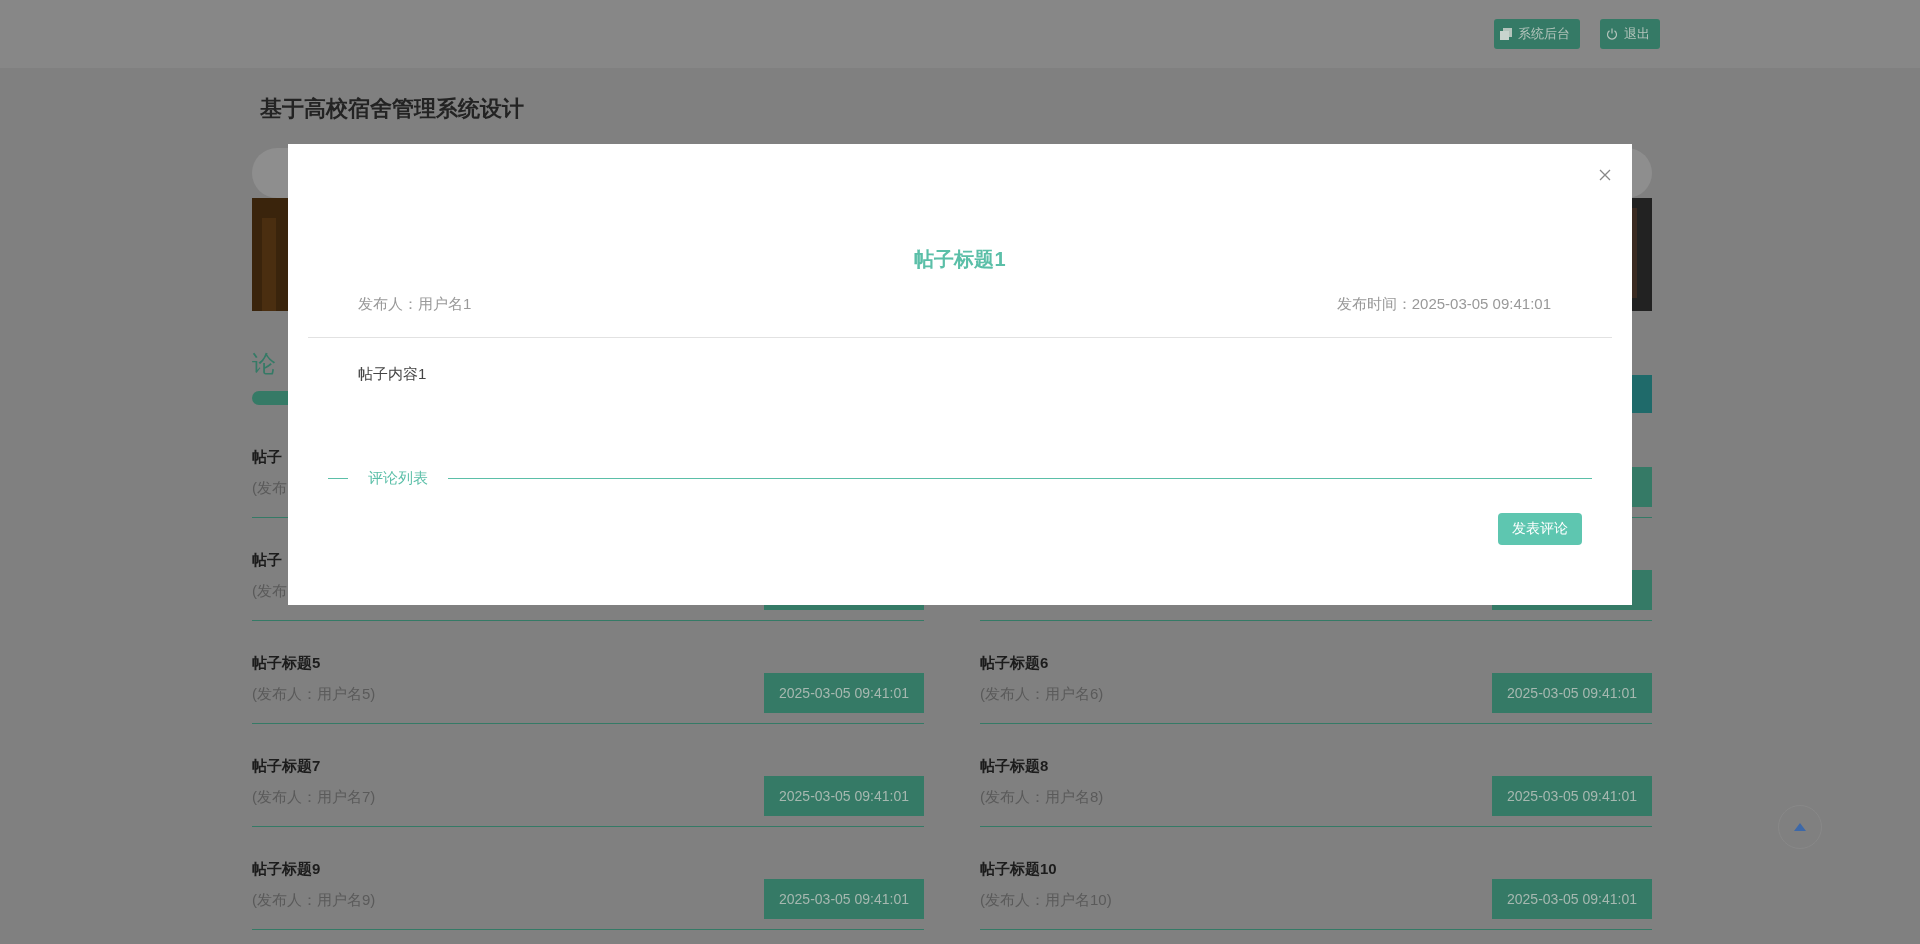 The height and width of the screenshot is (944, 1920). Describe the element at coordinates (1046, 869) in the screenshot. I see `post-title: 帖子标题10` at that location.